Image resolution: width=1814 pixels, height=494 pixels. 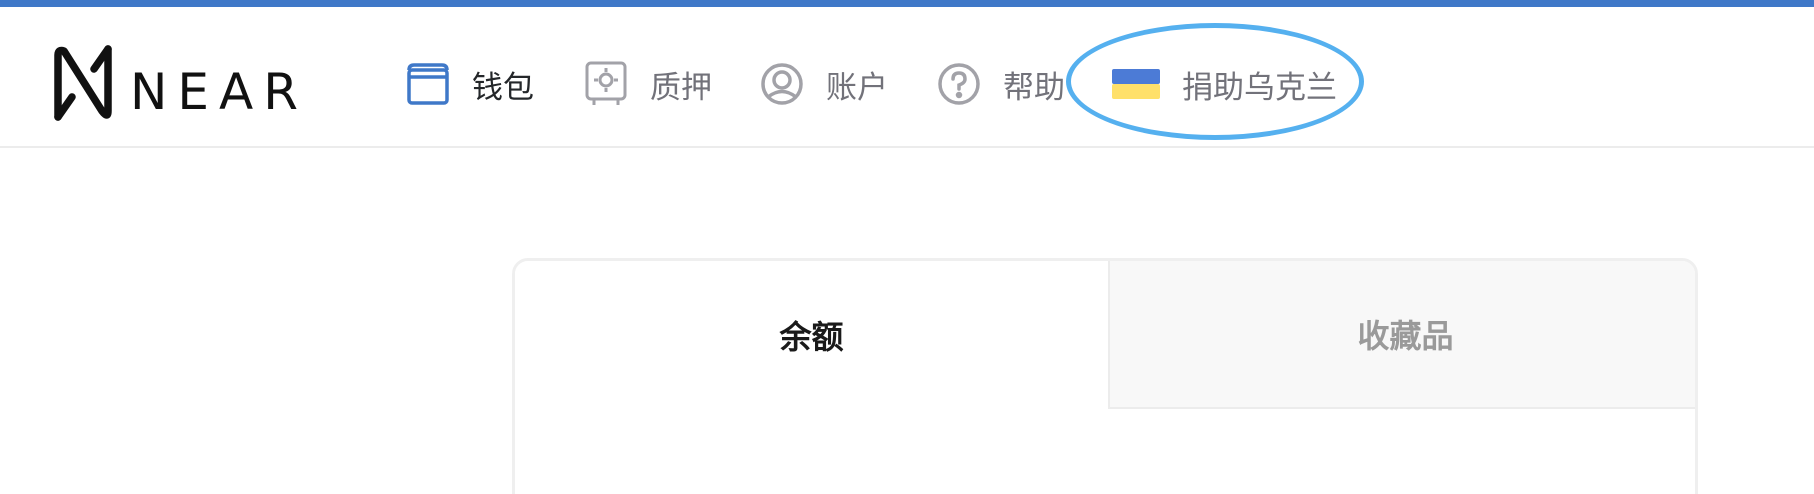 I want to click on top-accent-bar, so click(x=907, y=3).